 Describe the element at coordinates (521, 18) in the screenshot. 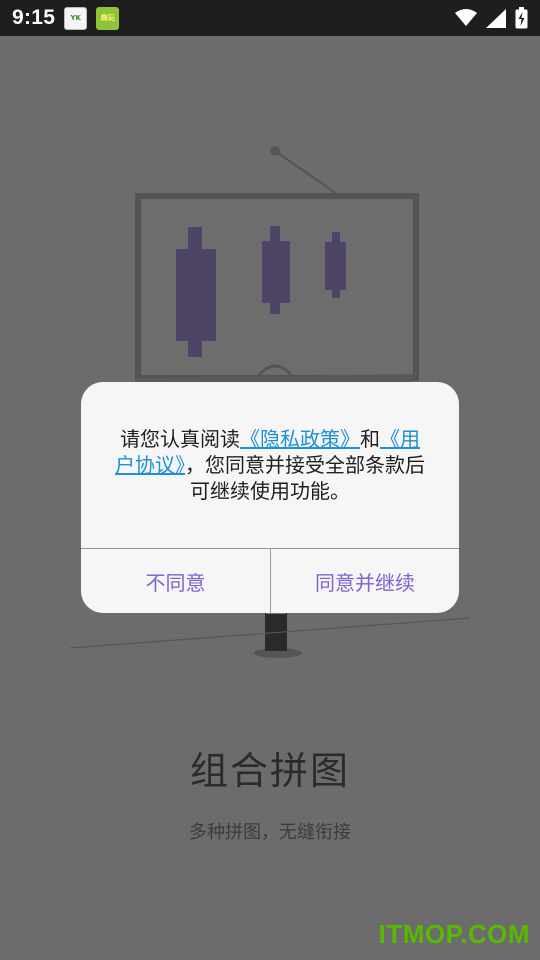

I see `battery-charging-icon` at that location.